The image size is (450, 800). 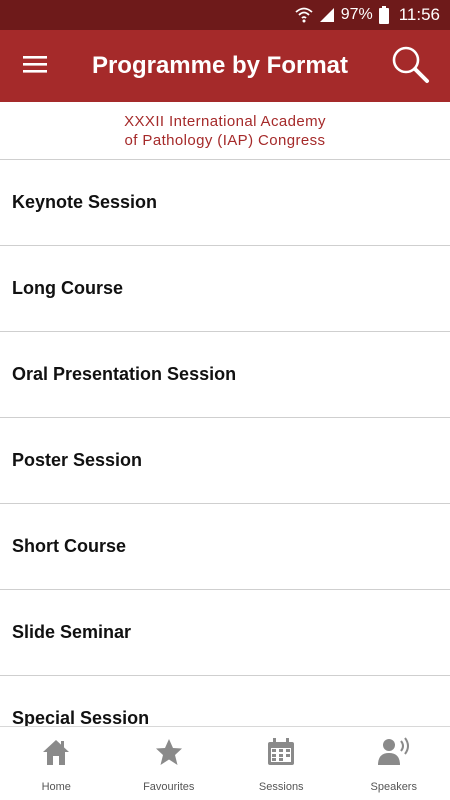 What do you see at coordinates (220, 65) in the screenshot?
I see `page-title: Programme by Format` at bounding box center [220, 65].